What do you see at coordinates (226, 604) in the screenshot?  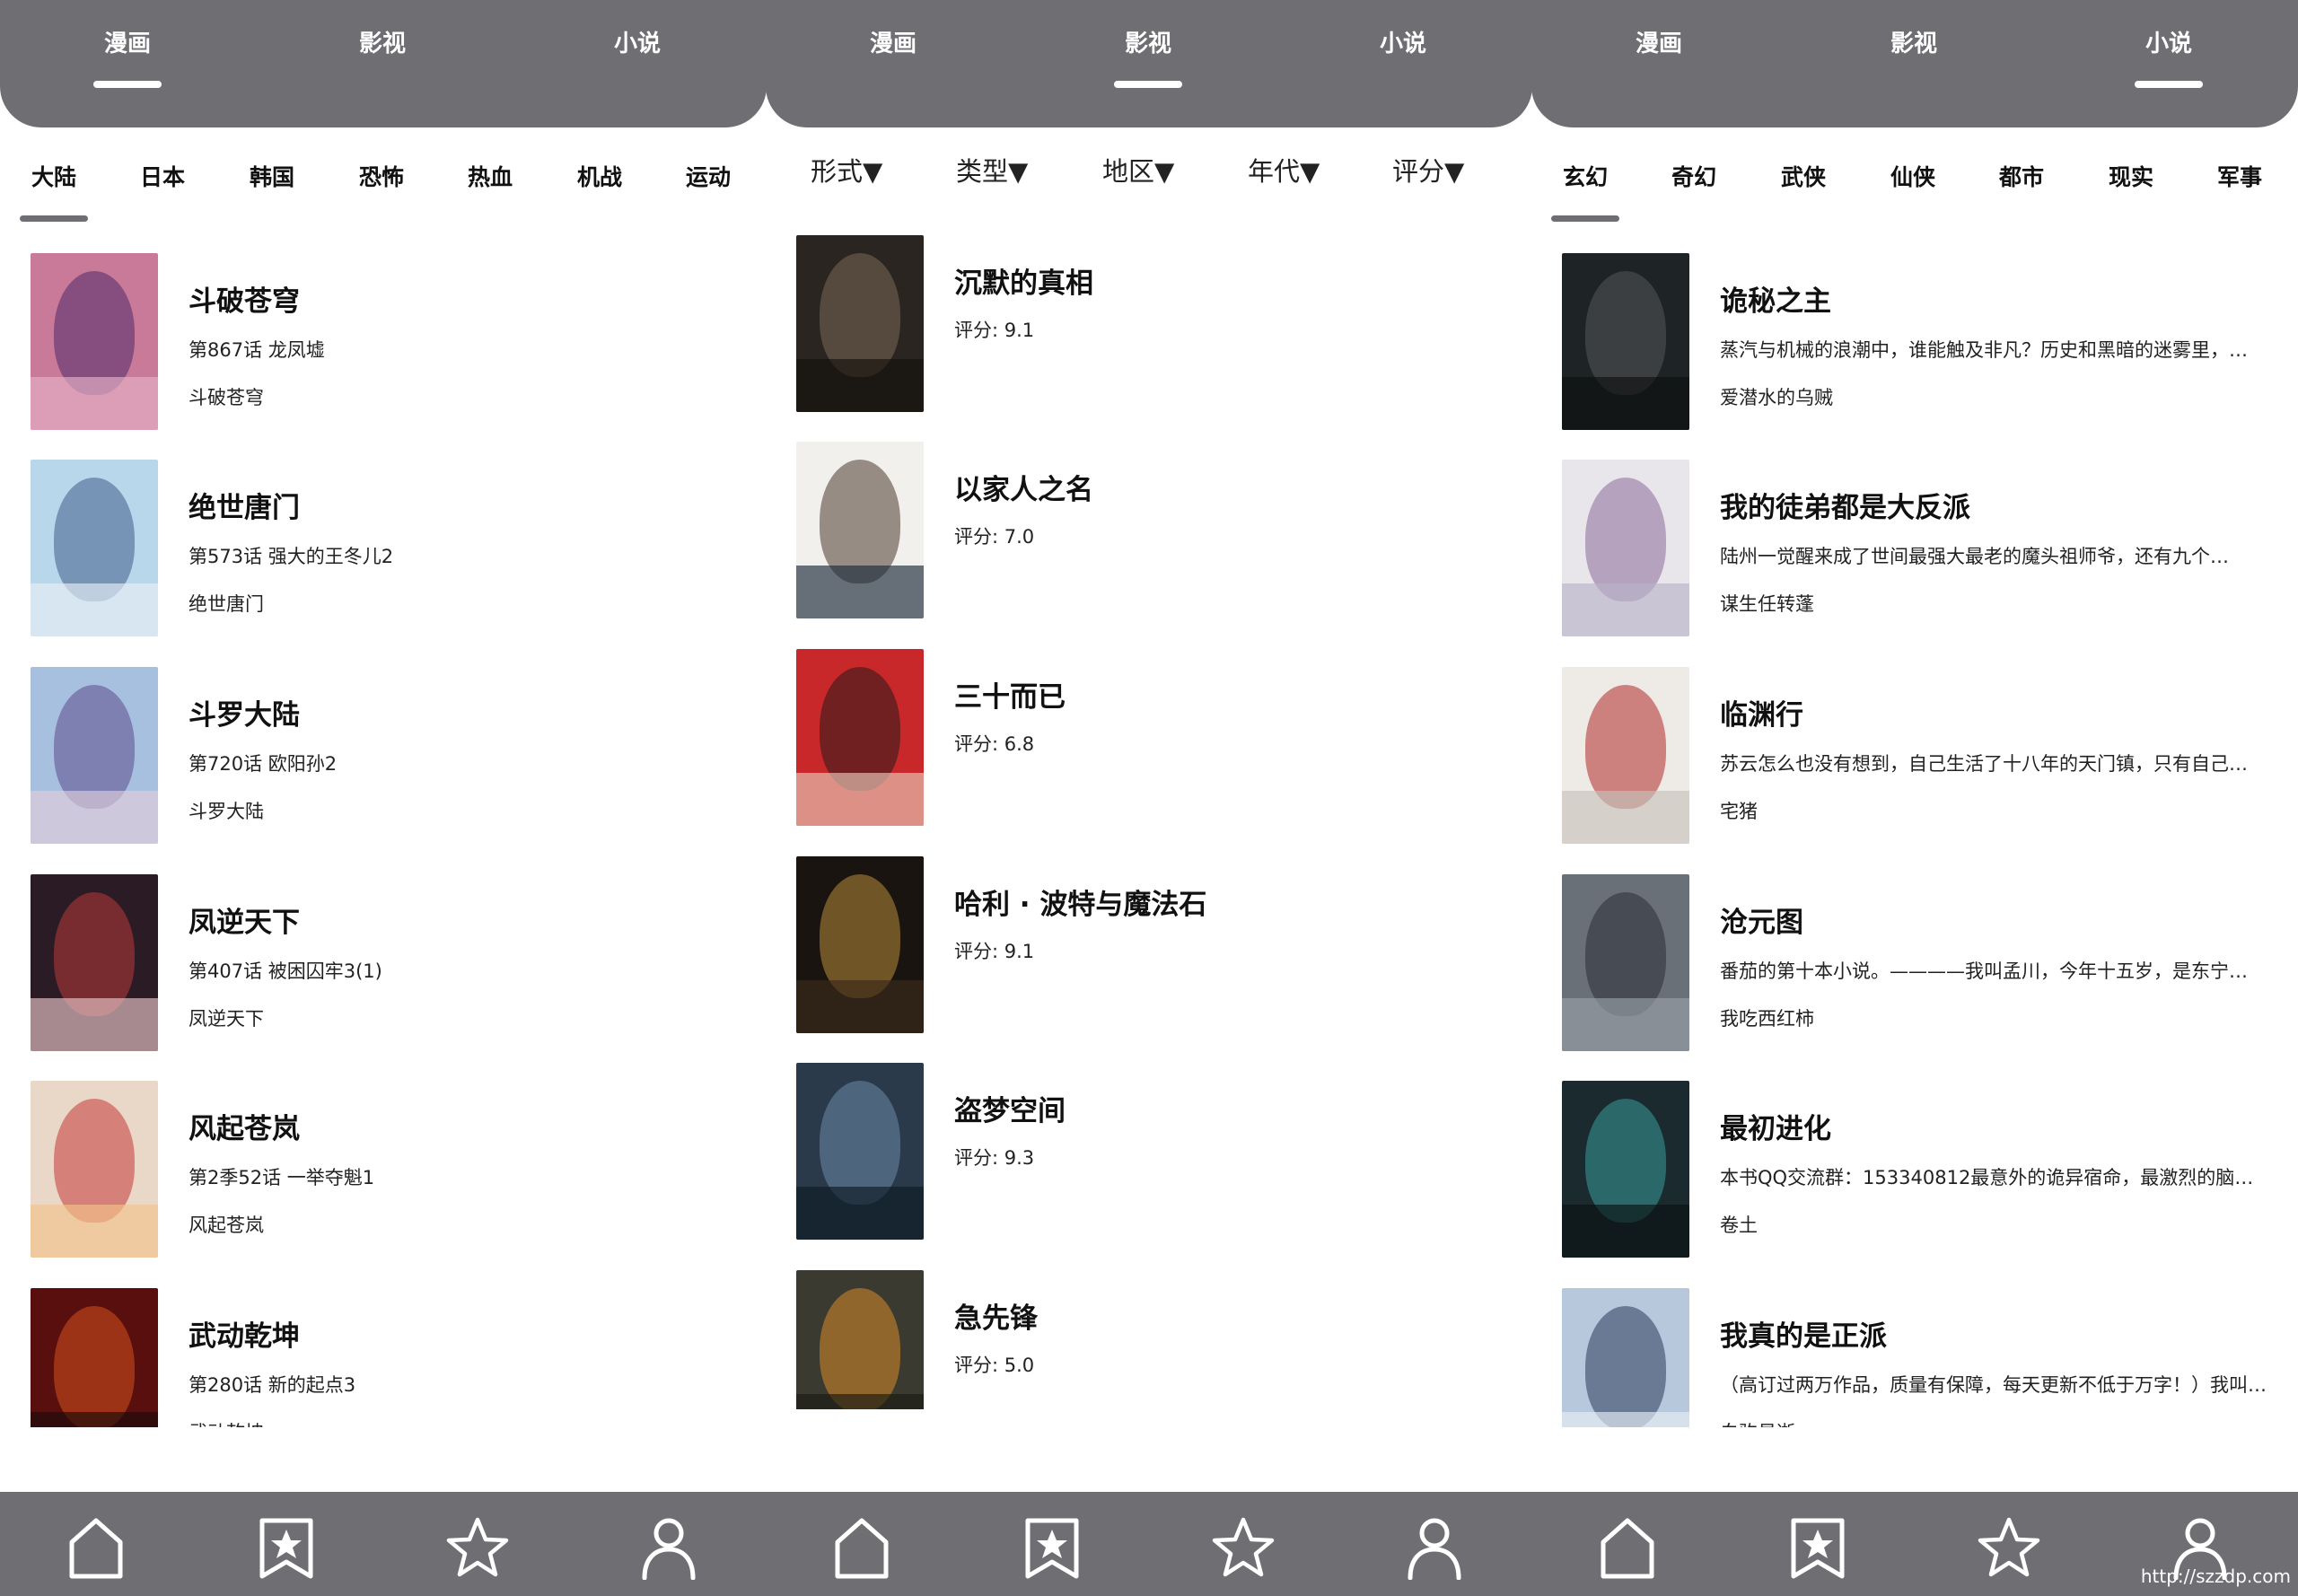 I see `item-name: 绝世唐门` at bounding box center [226, 604].